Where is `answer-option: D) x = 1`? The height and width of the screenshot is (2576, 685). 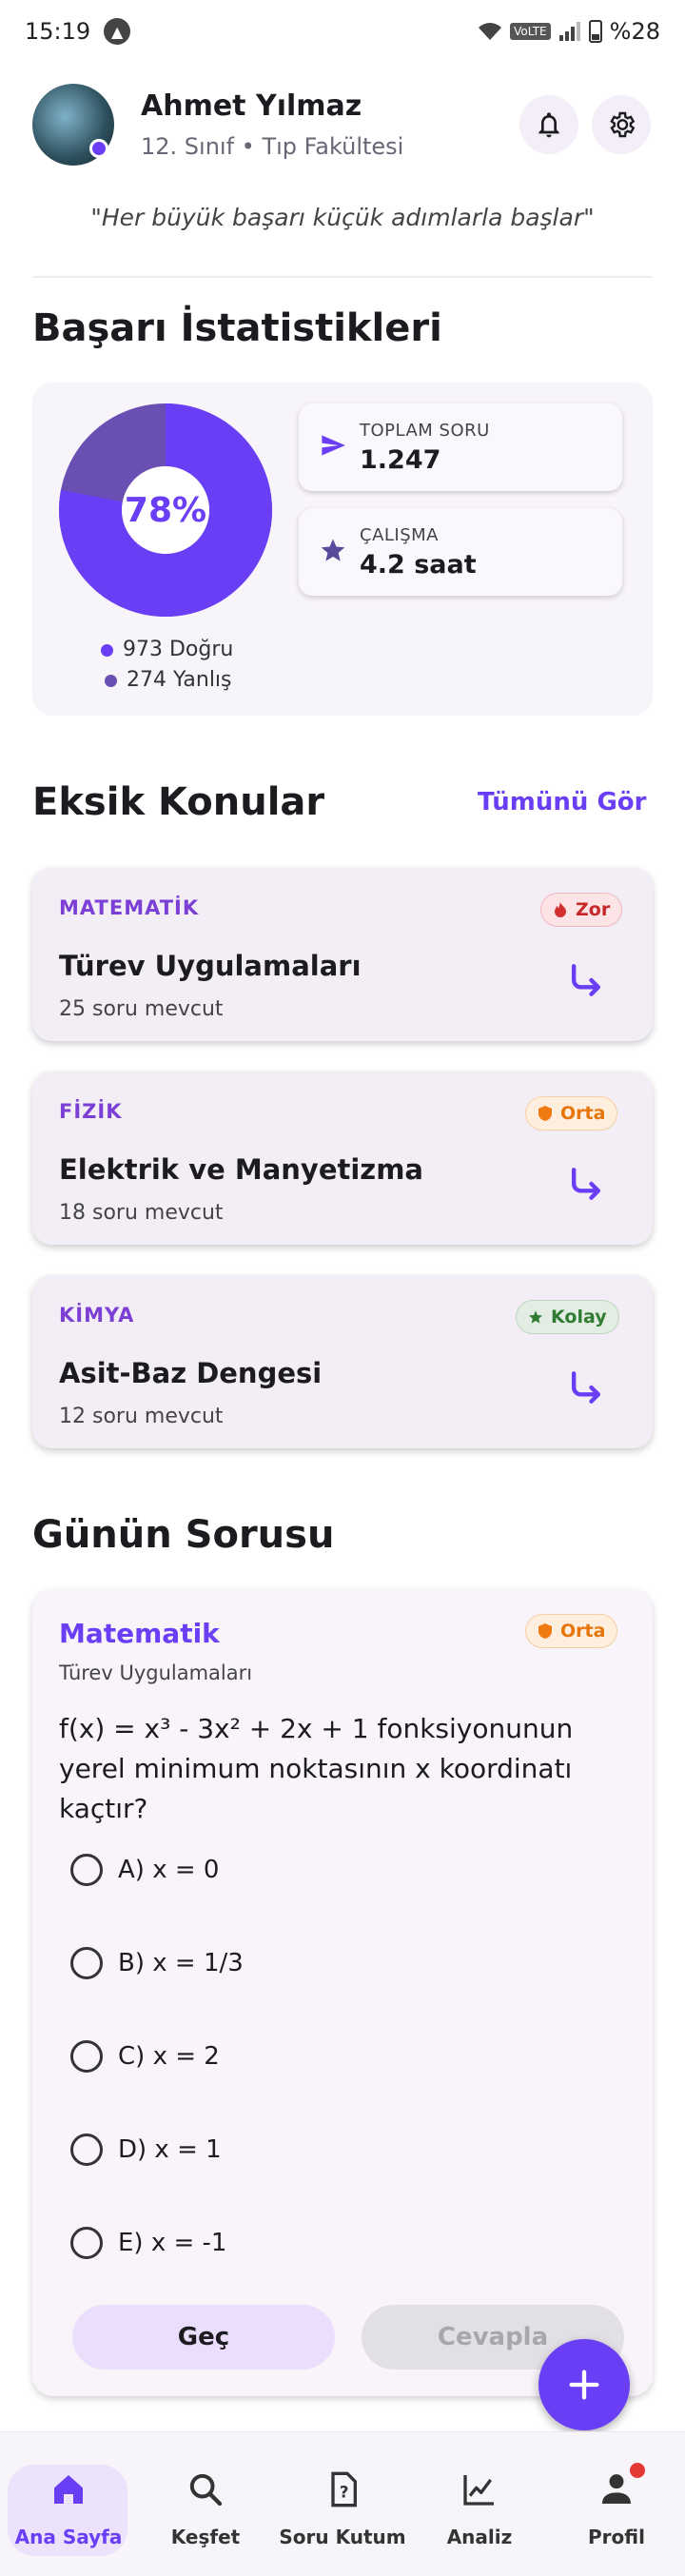
answer-option: D) x = 1 is located at coordinates (146, 2149).